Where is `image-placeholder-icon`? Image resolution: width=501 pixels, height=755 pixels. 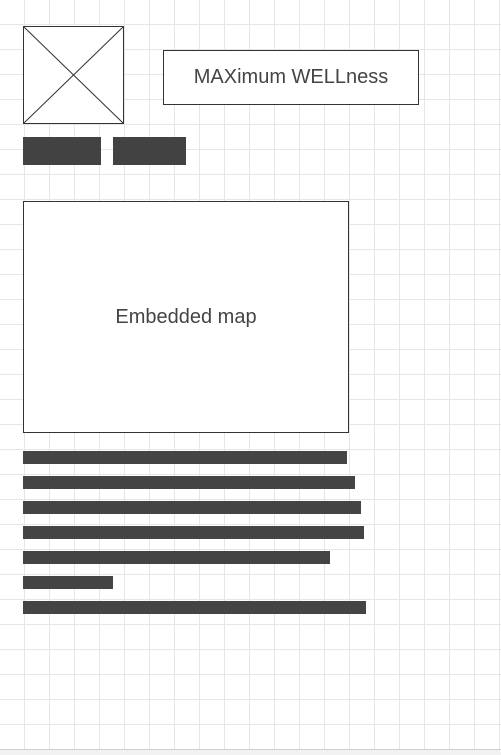 image-placeholder-icon is located at coordinates (73, 75).